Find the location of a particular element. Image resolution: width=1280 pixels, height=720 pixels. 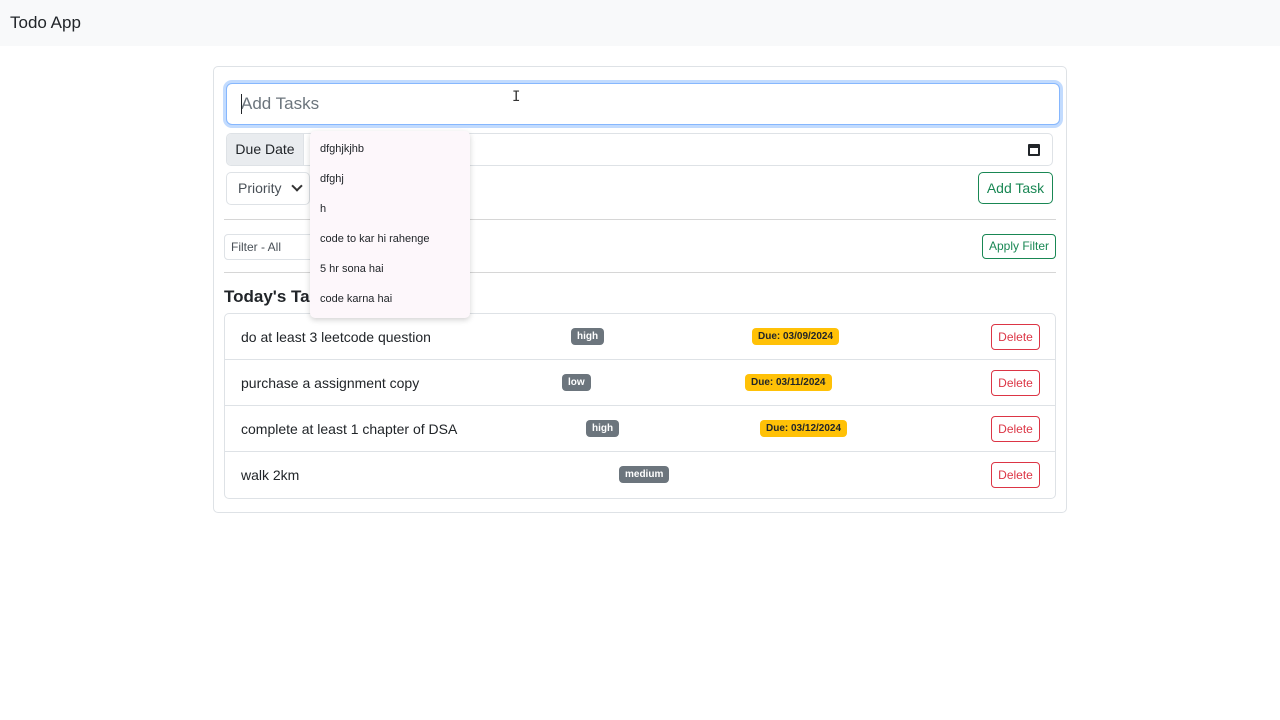

task-text: do at least 3 leetcode question is located at coordinates (336, 337).